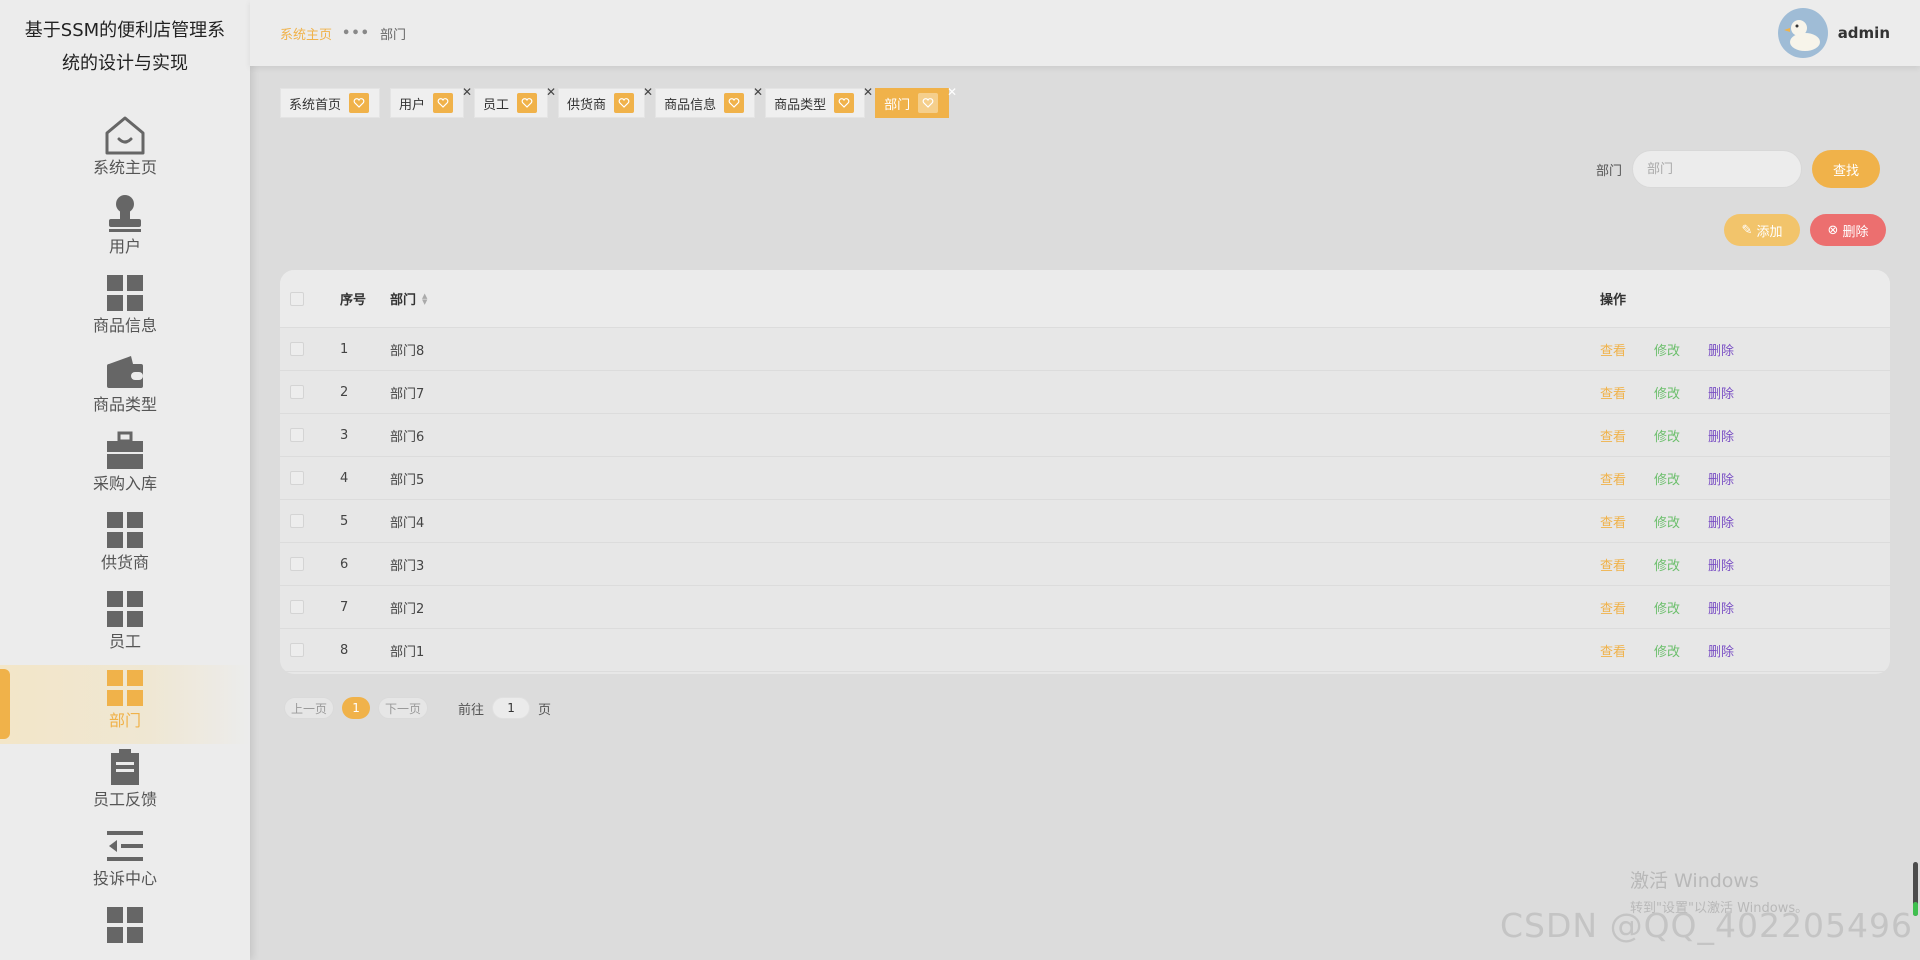 This screenshot has width=1920, height=960. What do you see at coordinates (511, 708) in the screenshot?
I see `goto-page-input` at bounding box center [511, 708].